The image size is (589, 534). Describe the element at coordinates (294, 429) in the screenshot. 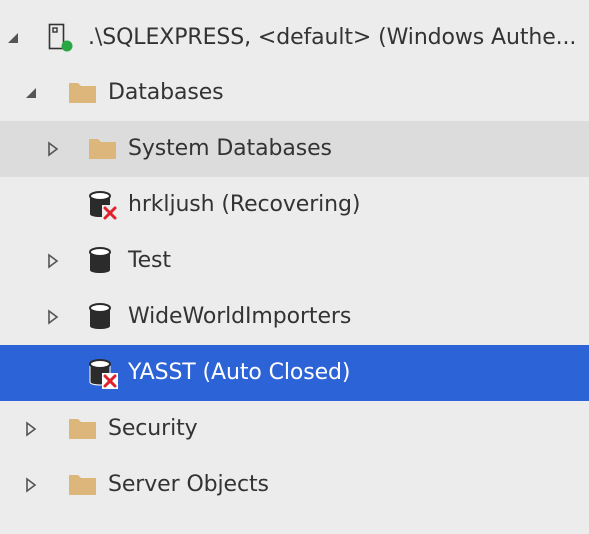

I see `tree-item-security: Security` at that location.